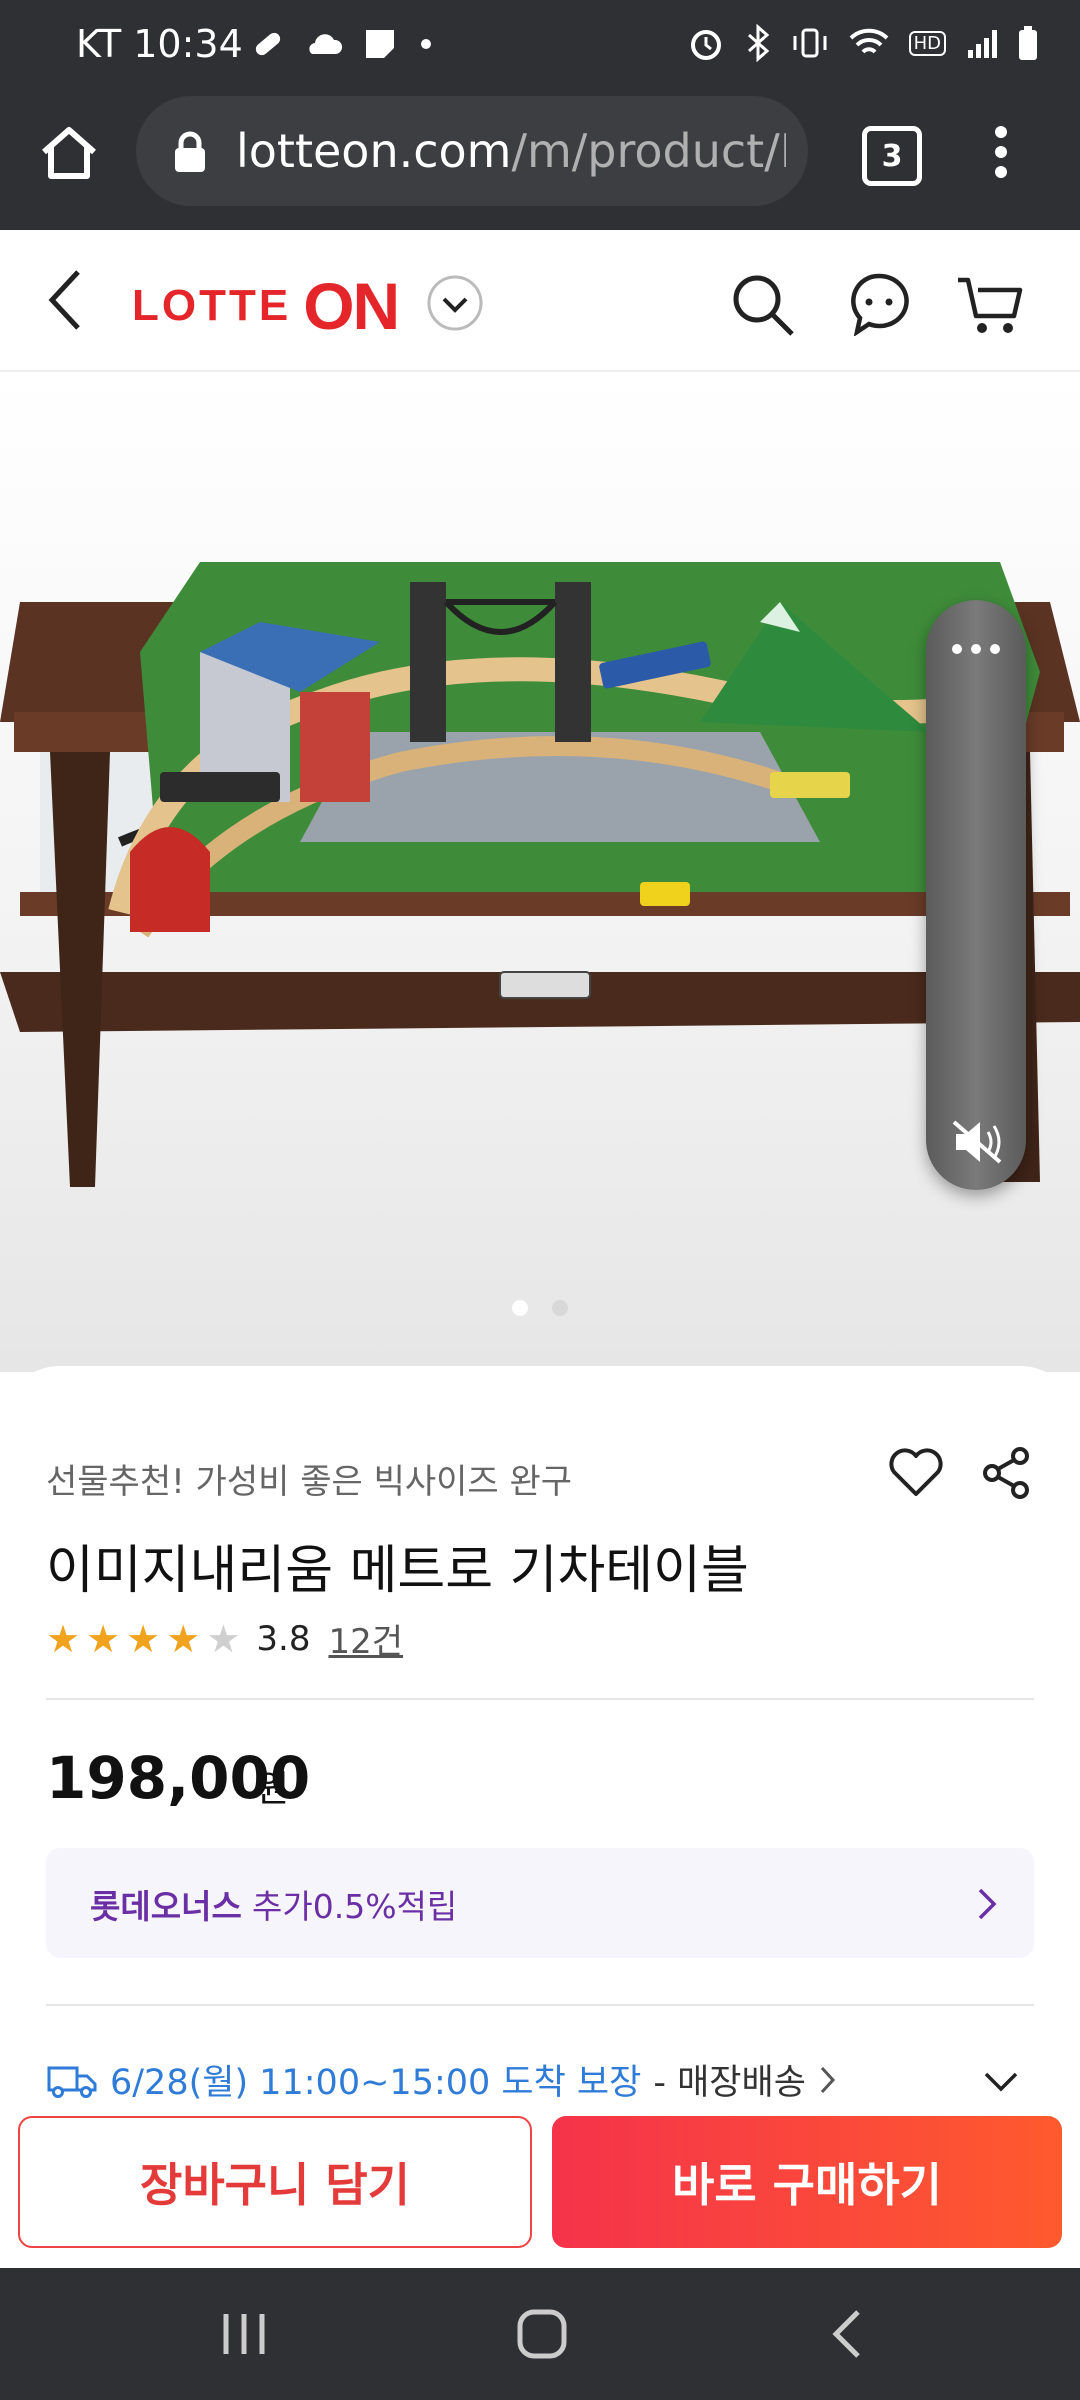 This screenshot has height=2400, width=1080. Describe the element at coordinates (846, 2334) in the screenshot. I see `back-button-icon` at that location.